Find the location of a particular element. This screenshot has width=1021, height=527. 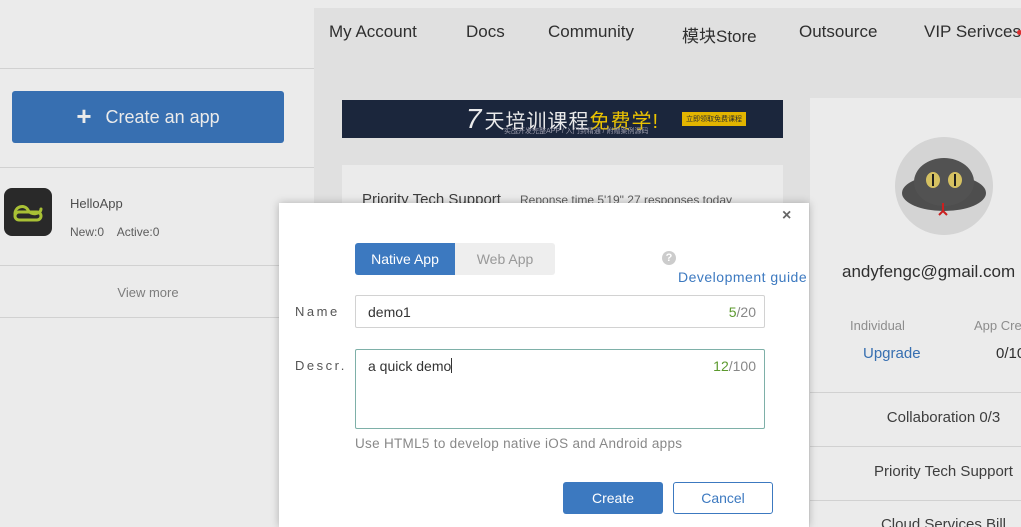

app-type-toggle: Native App Web App is located at coordinates (455, 259).